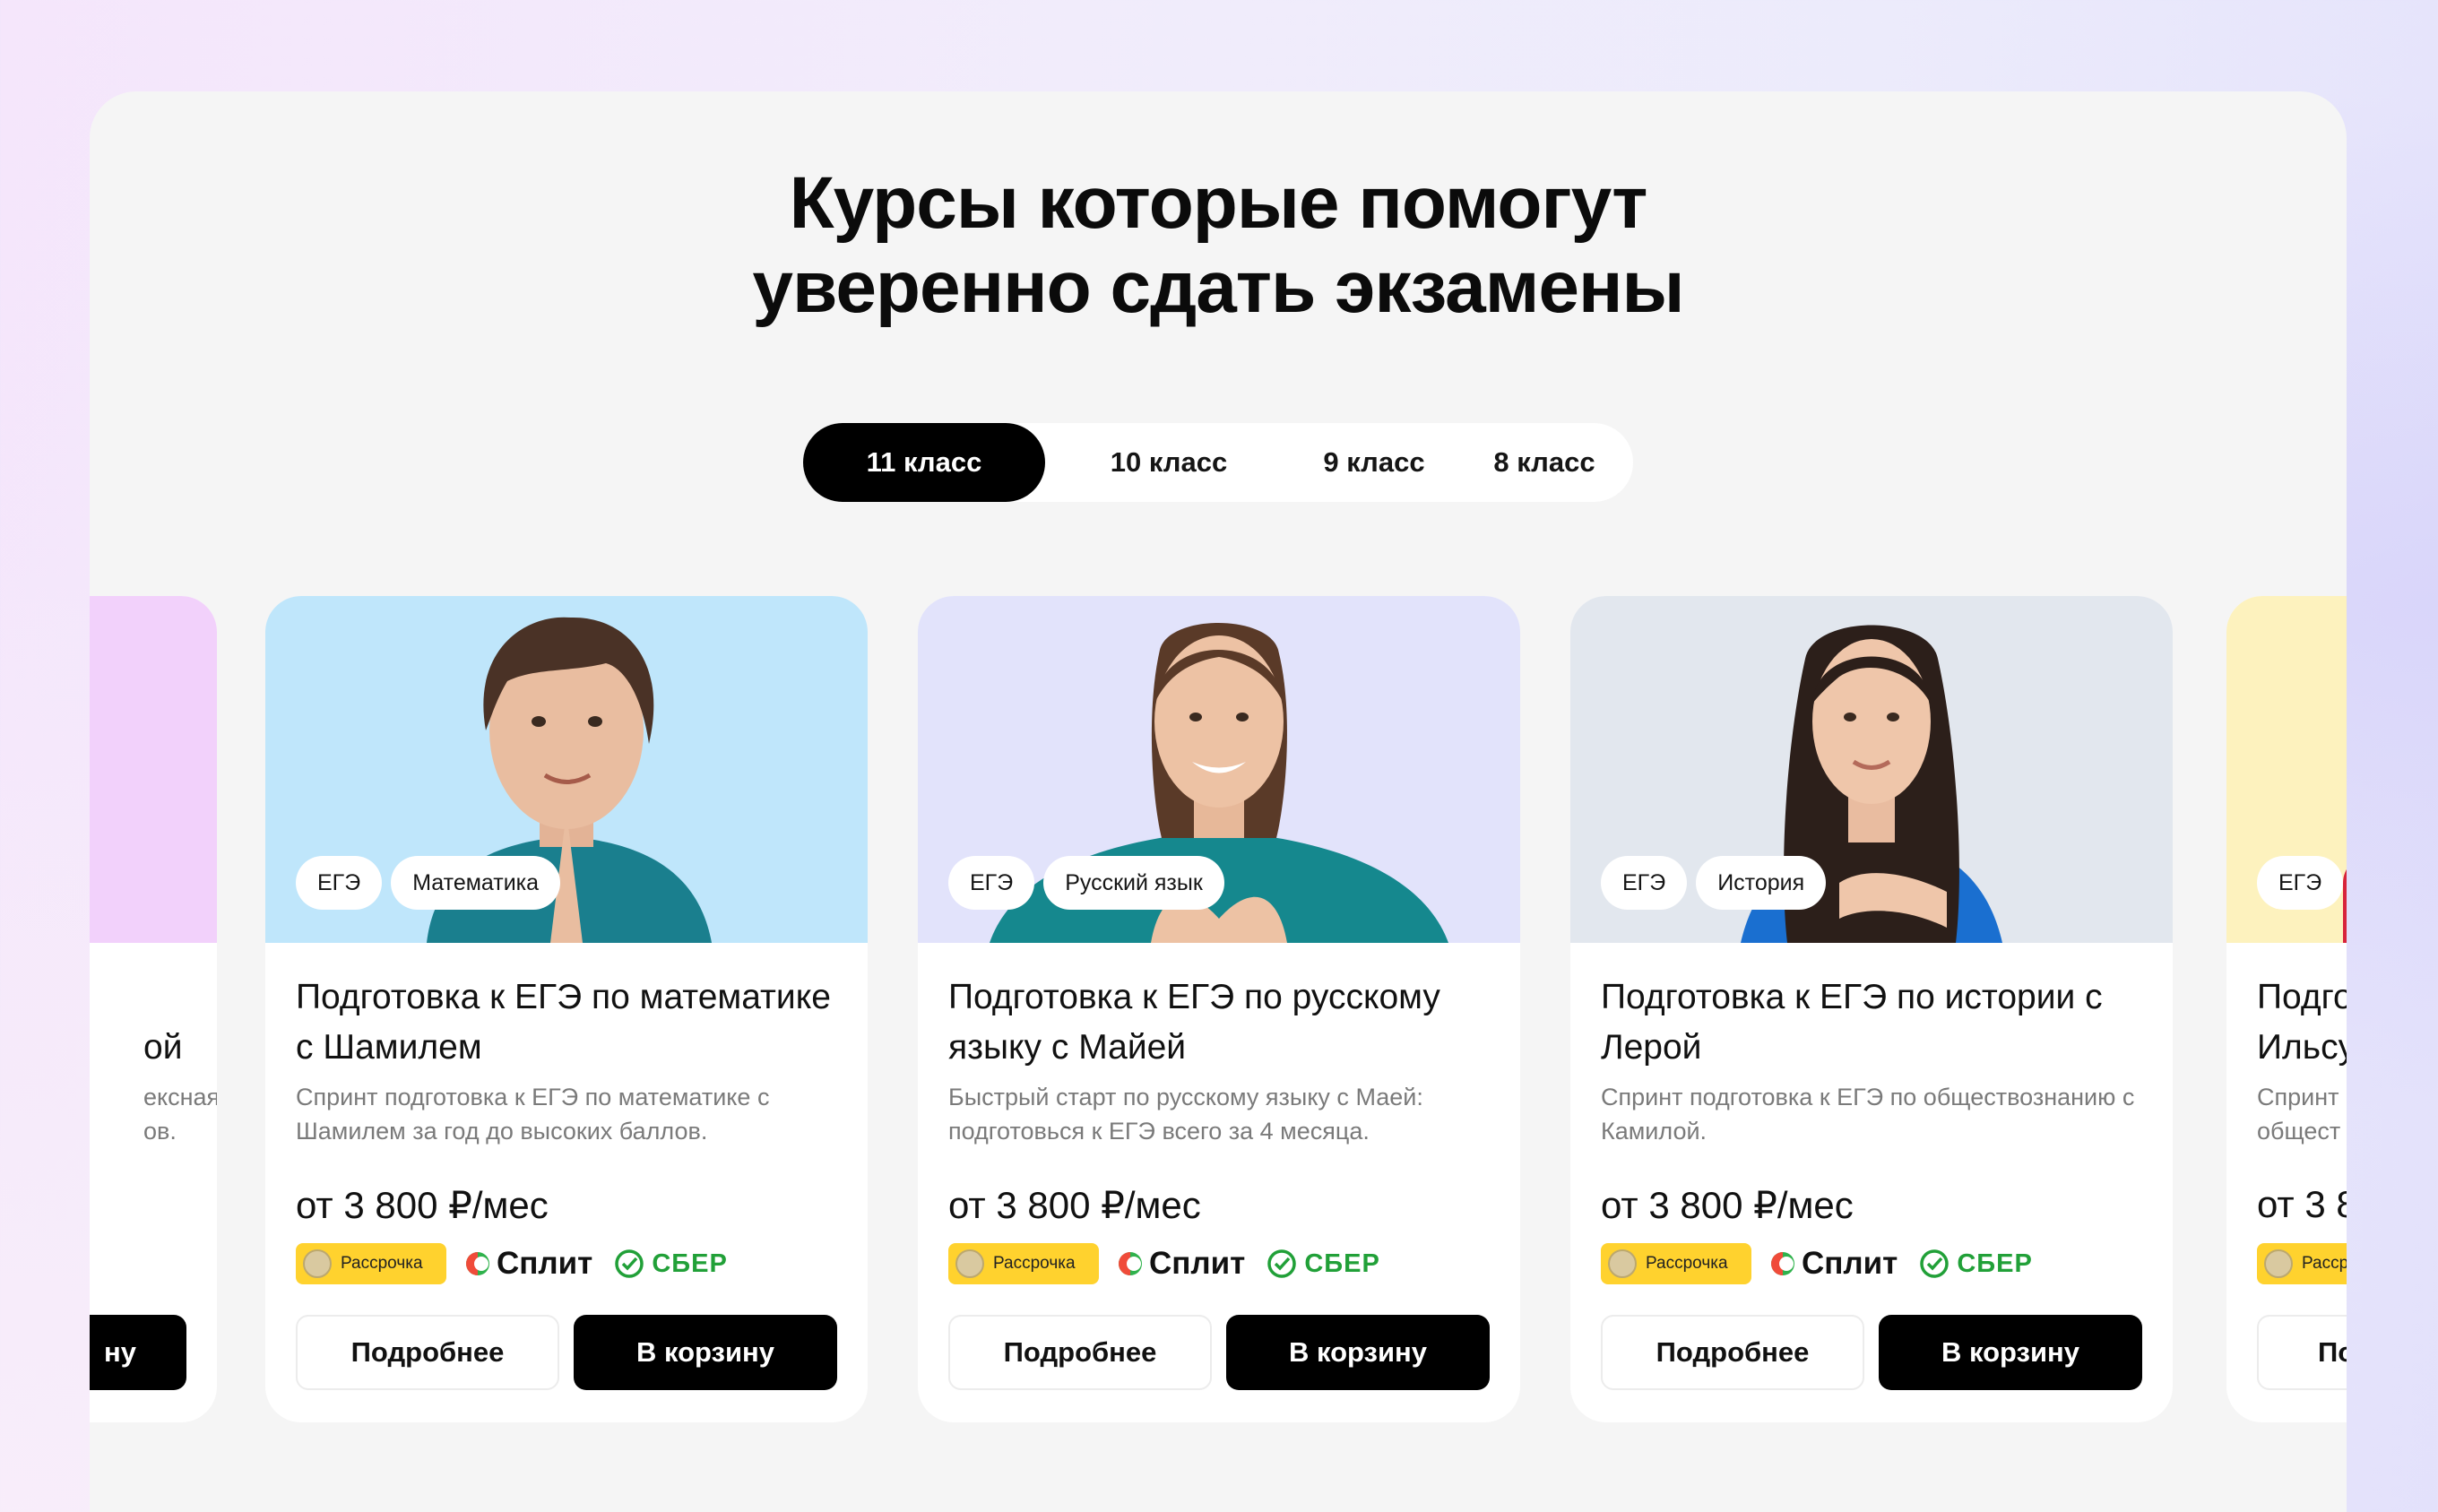  Describe the element at coordinates (1374, 463) in the screenshot. I see `tab-9-class: 9 класс` at that location.